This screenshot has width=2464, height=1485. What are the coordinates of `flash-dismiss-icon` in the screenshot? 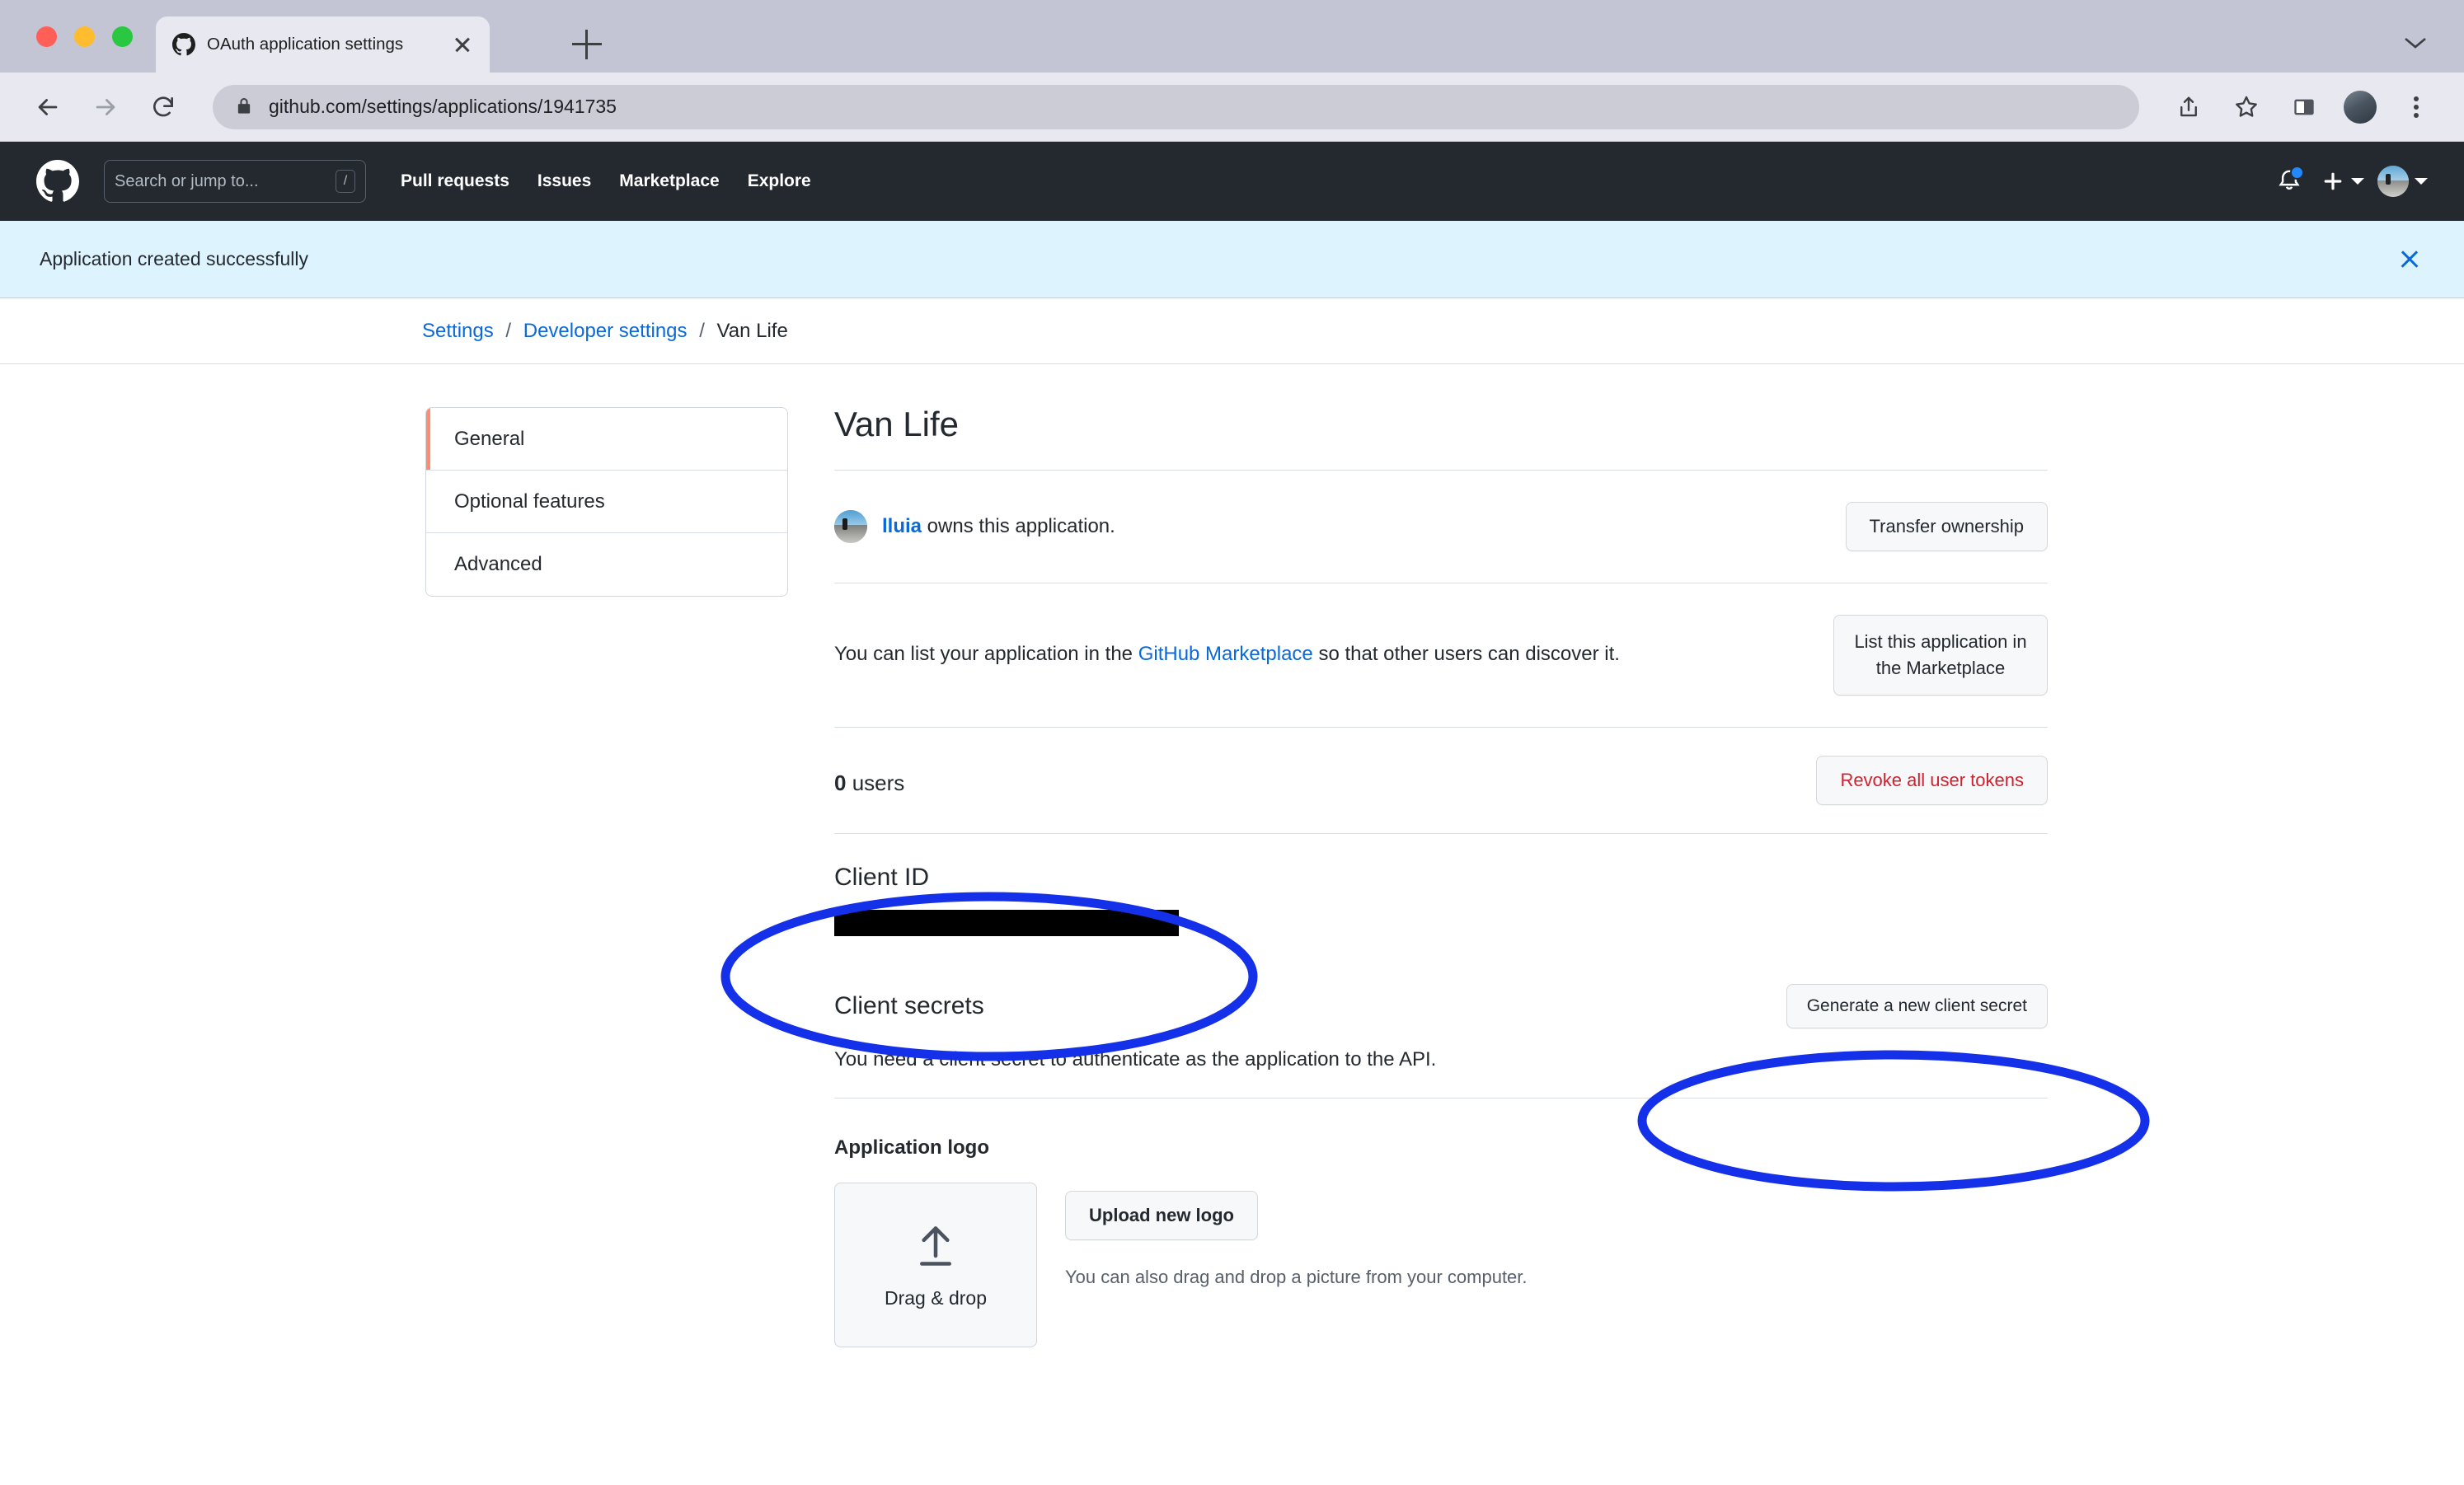 It's located at (2410, 259).